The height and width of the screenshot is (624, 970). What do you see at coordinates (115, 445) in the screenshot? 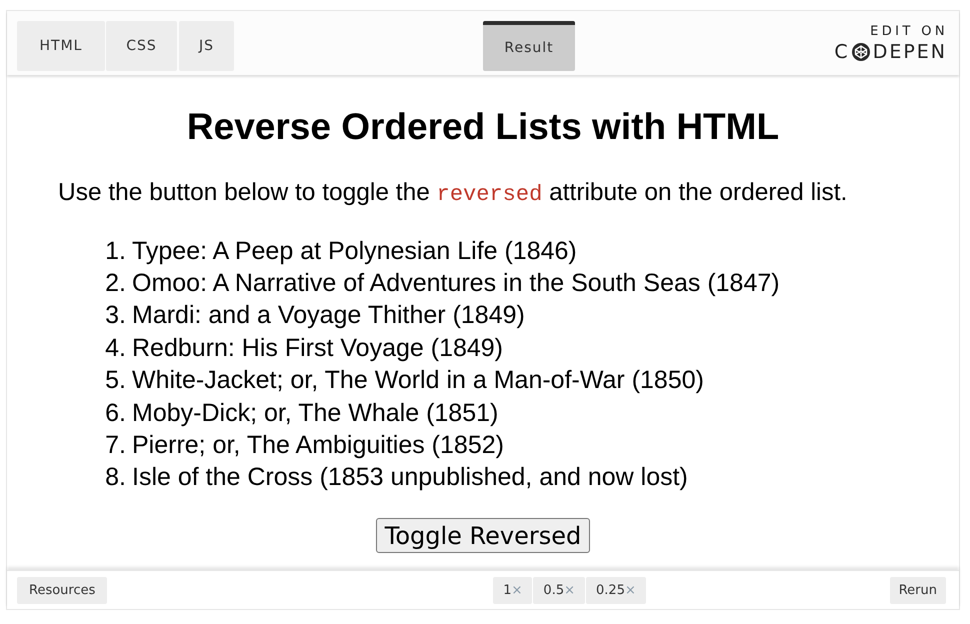
I see `list-number: 7.` at bounding box center [115, 445].